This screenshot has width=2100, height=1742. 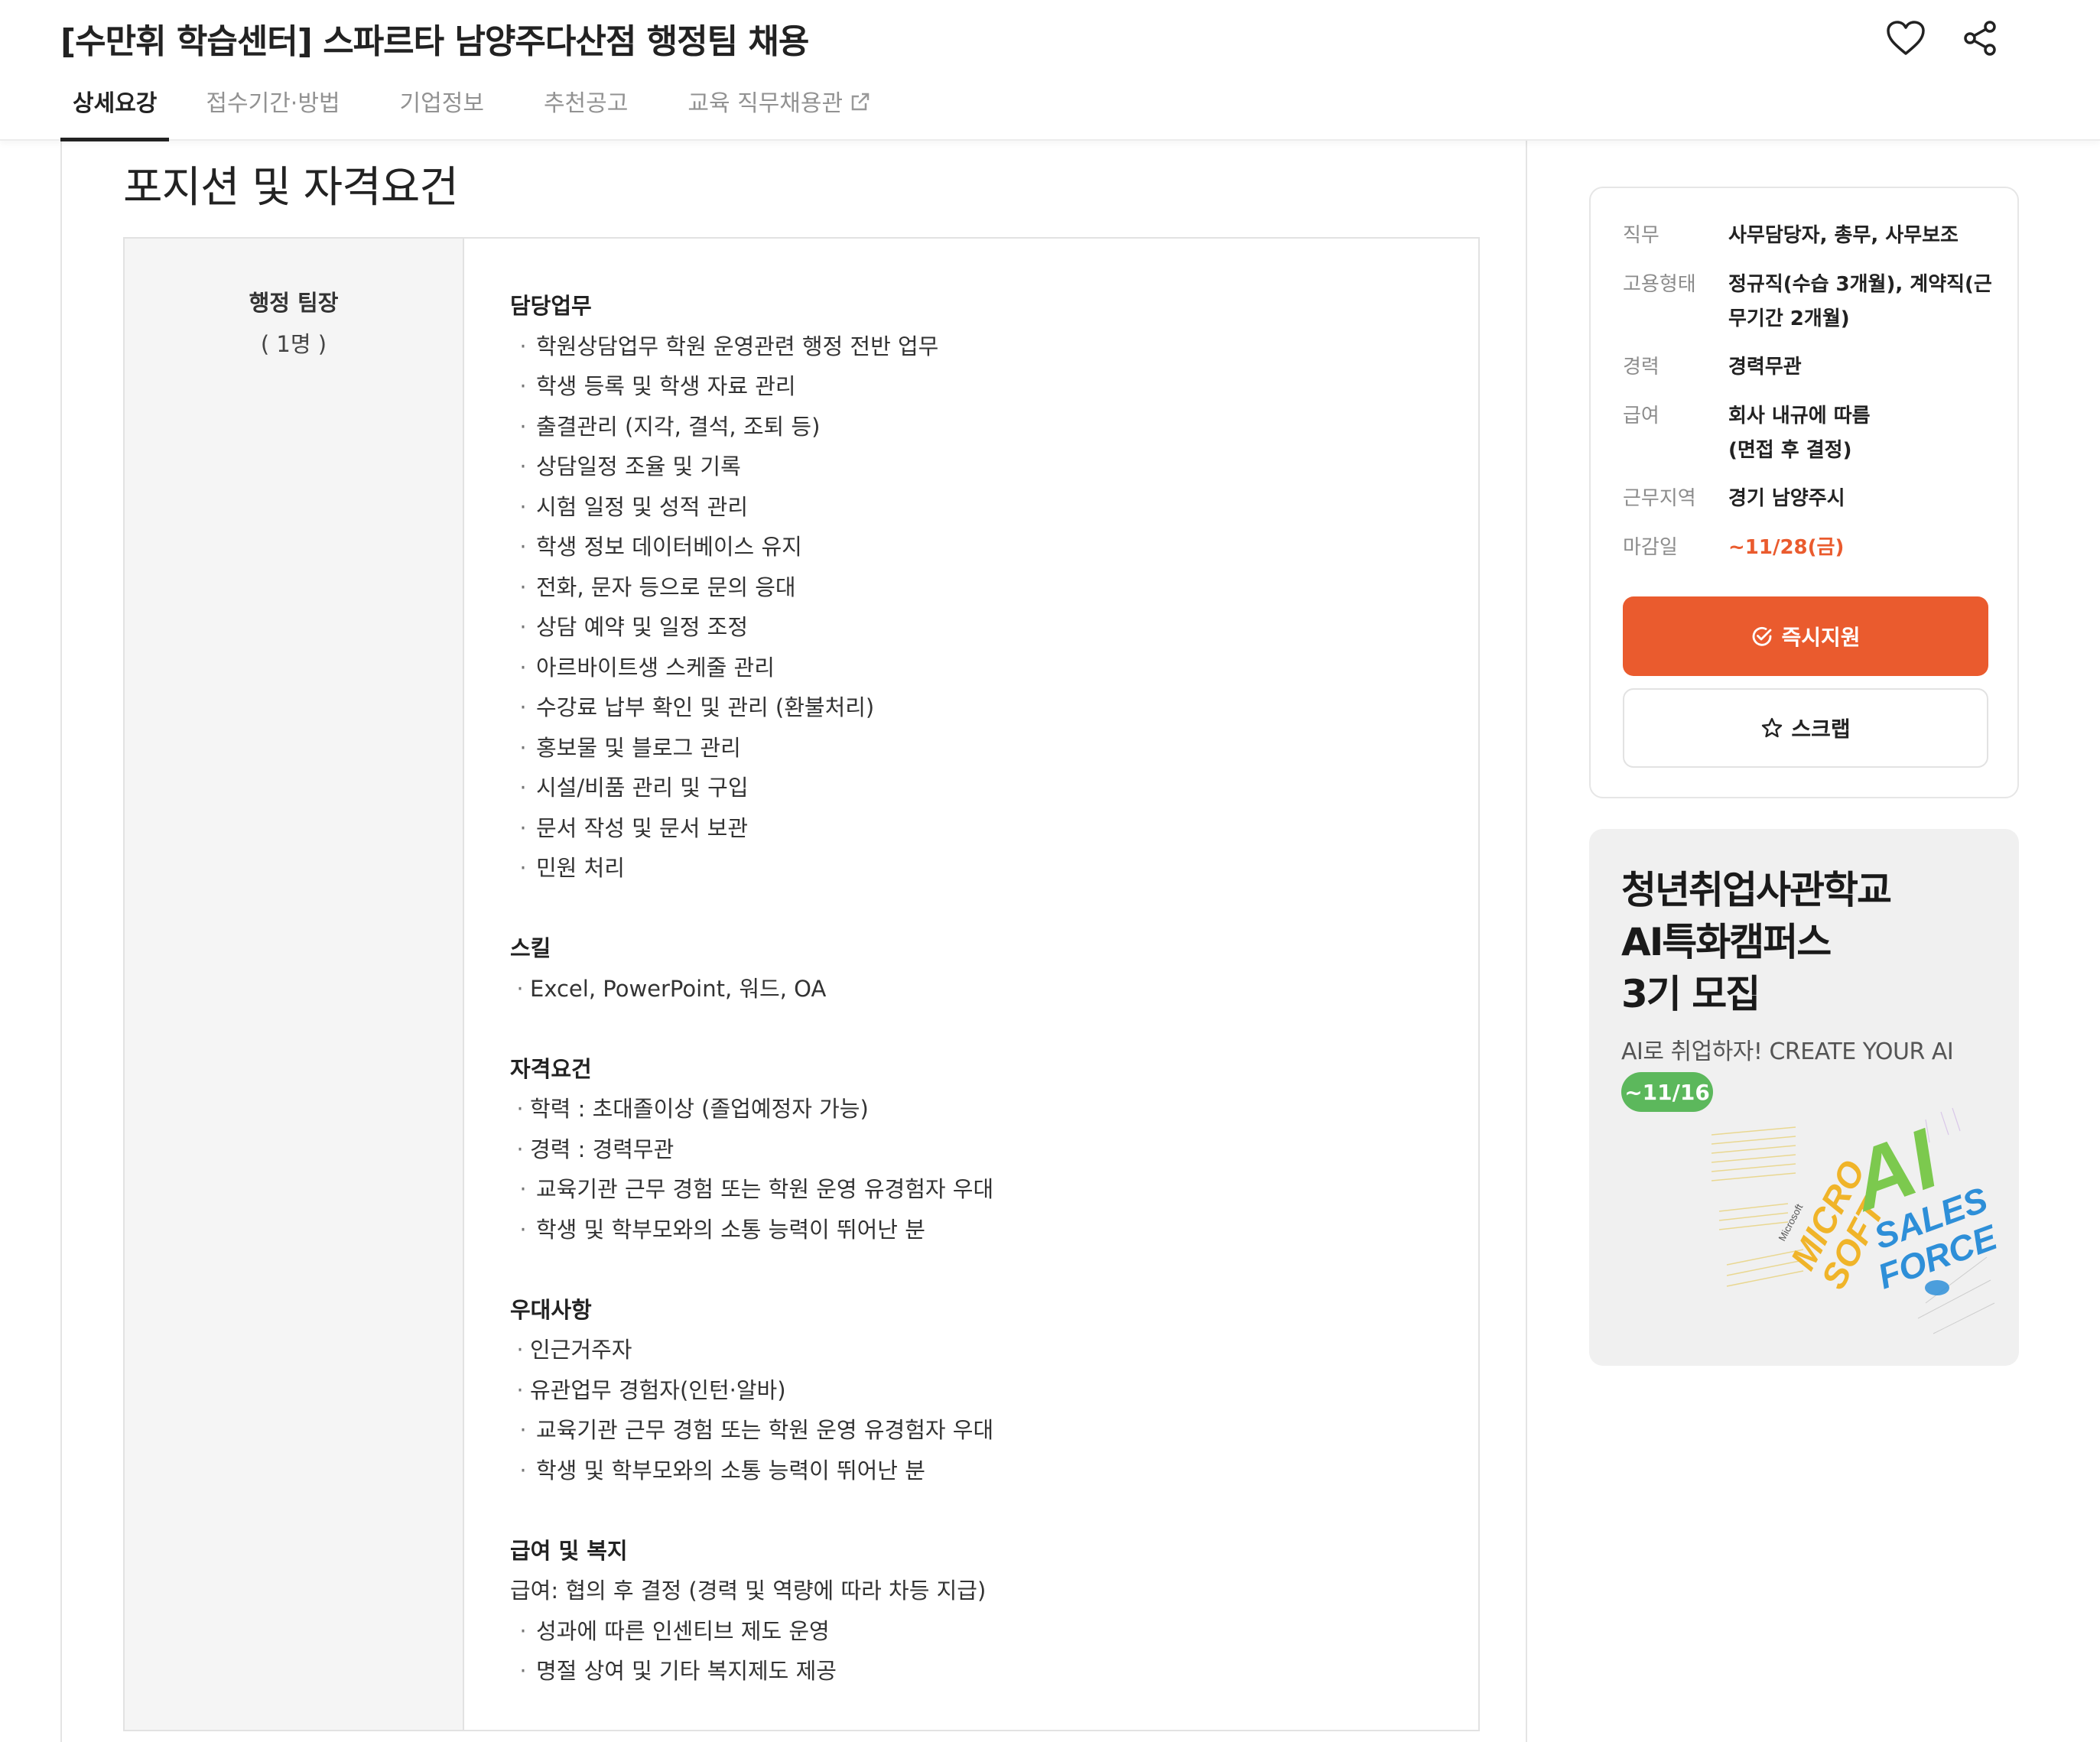 I want to click on list-item: · 시설/비품 관리 및 구입, so click(x=634, y=788).